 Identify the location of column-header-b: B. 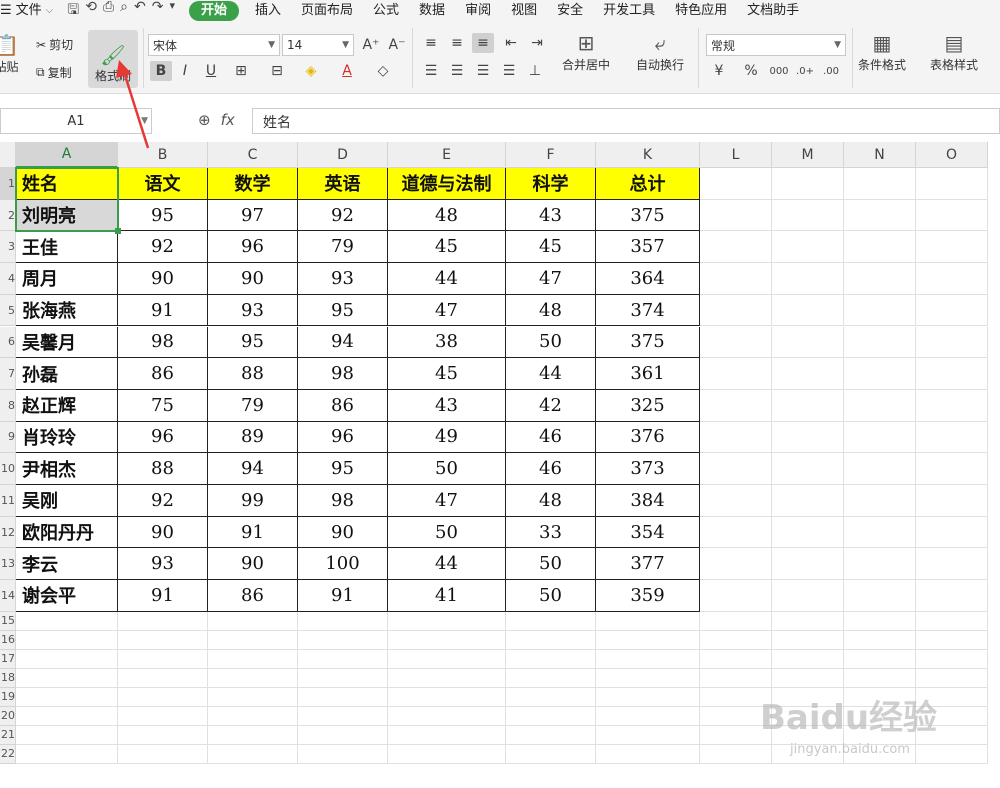
(163, 155).